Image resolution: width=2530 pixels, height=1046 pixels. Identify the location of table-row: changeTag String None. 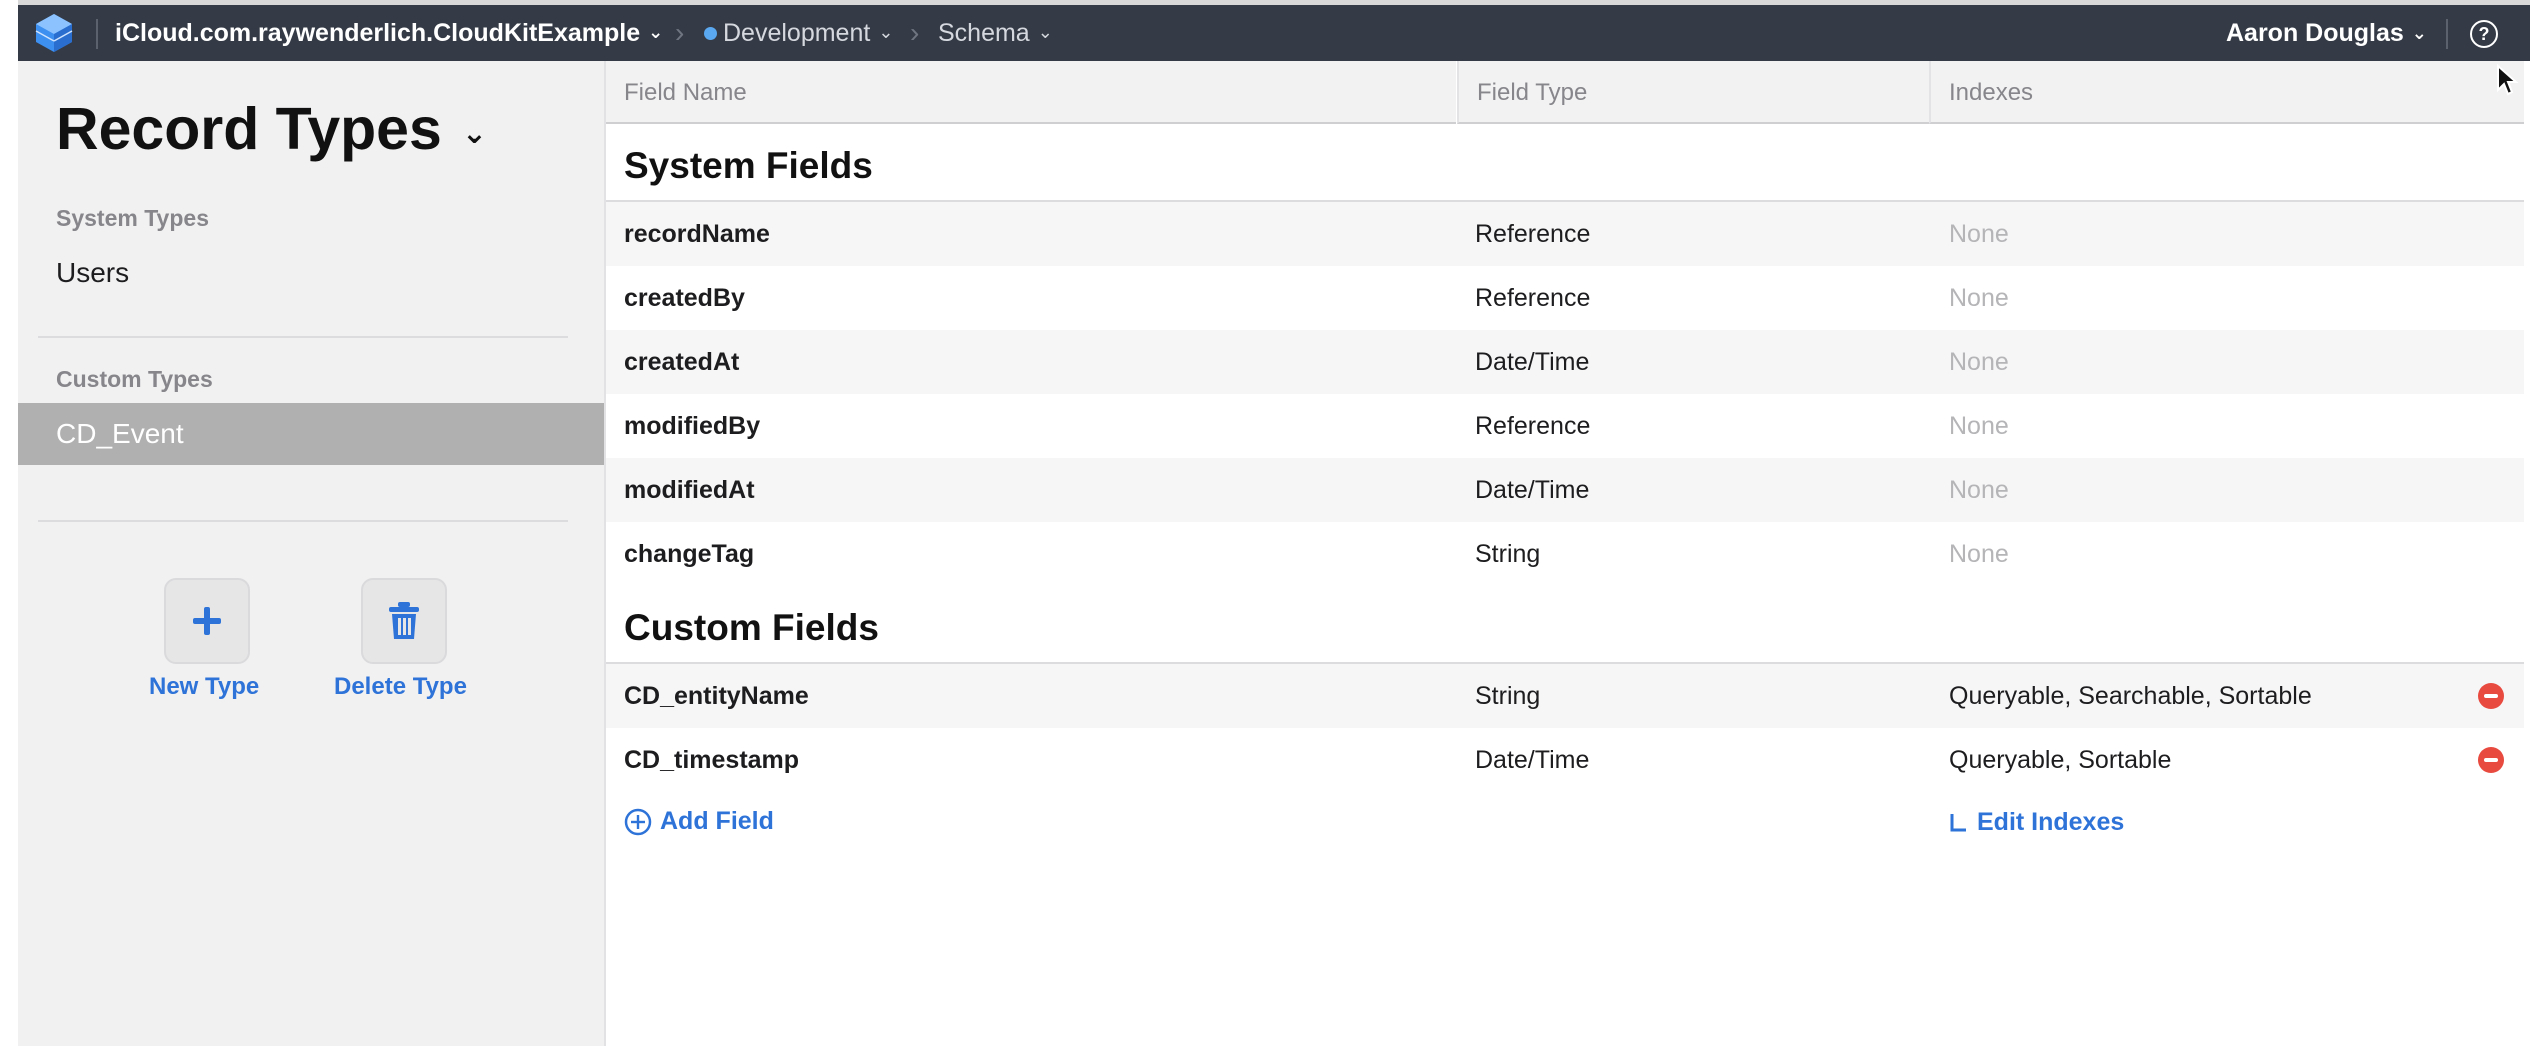
(1565, 554).